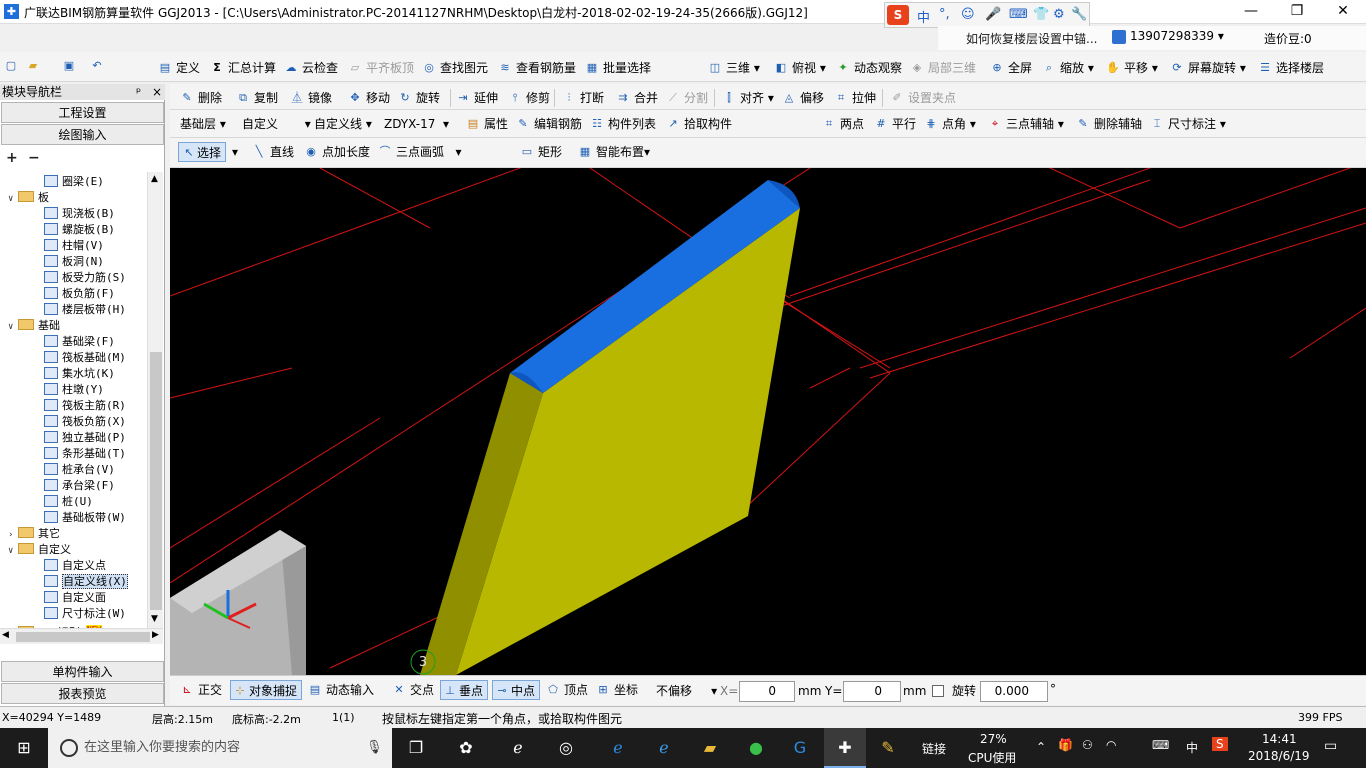  Describe the element at coordinates (374, 748) in the screenshot. I see `microphone-icon: 🎙` at that location.